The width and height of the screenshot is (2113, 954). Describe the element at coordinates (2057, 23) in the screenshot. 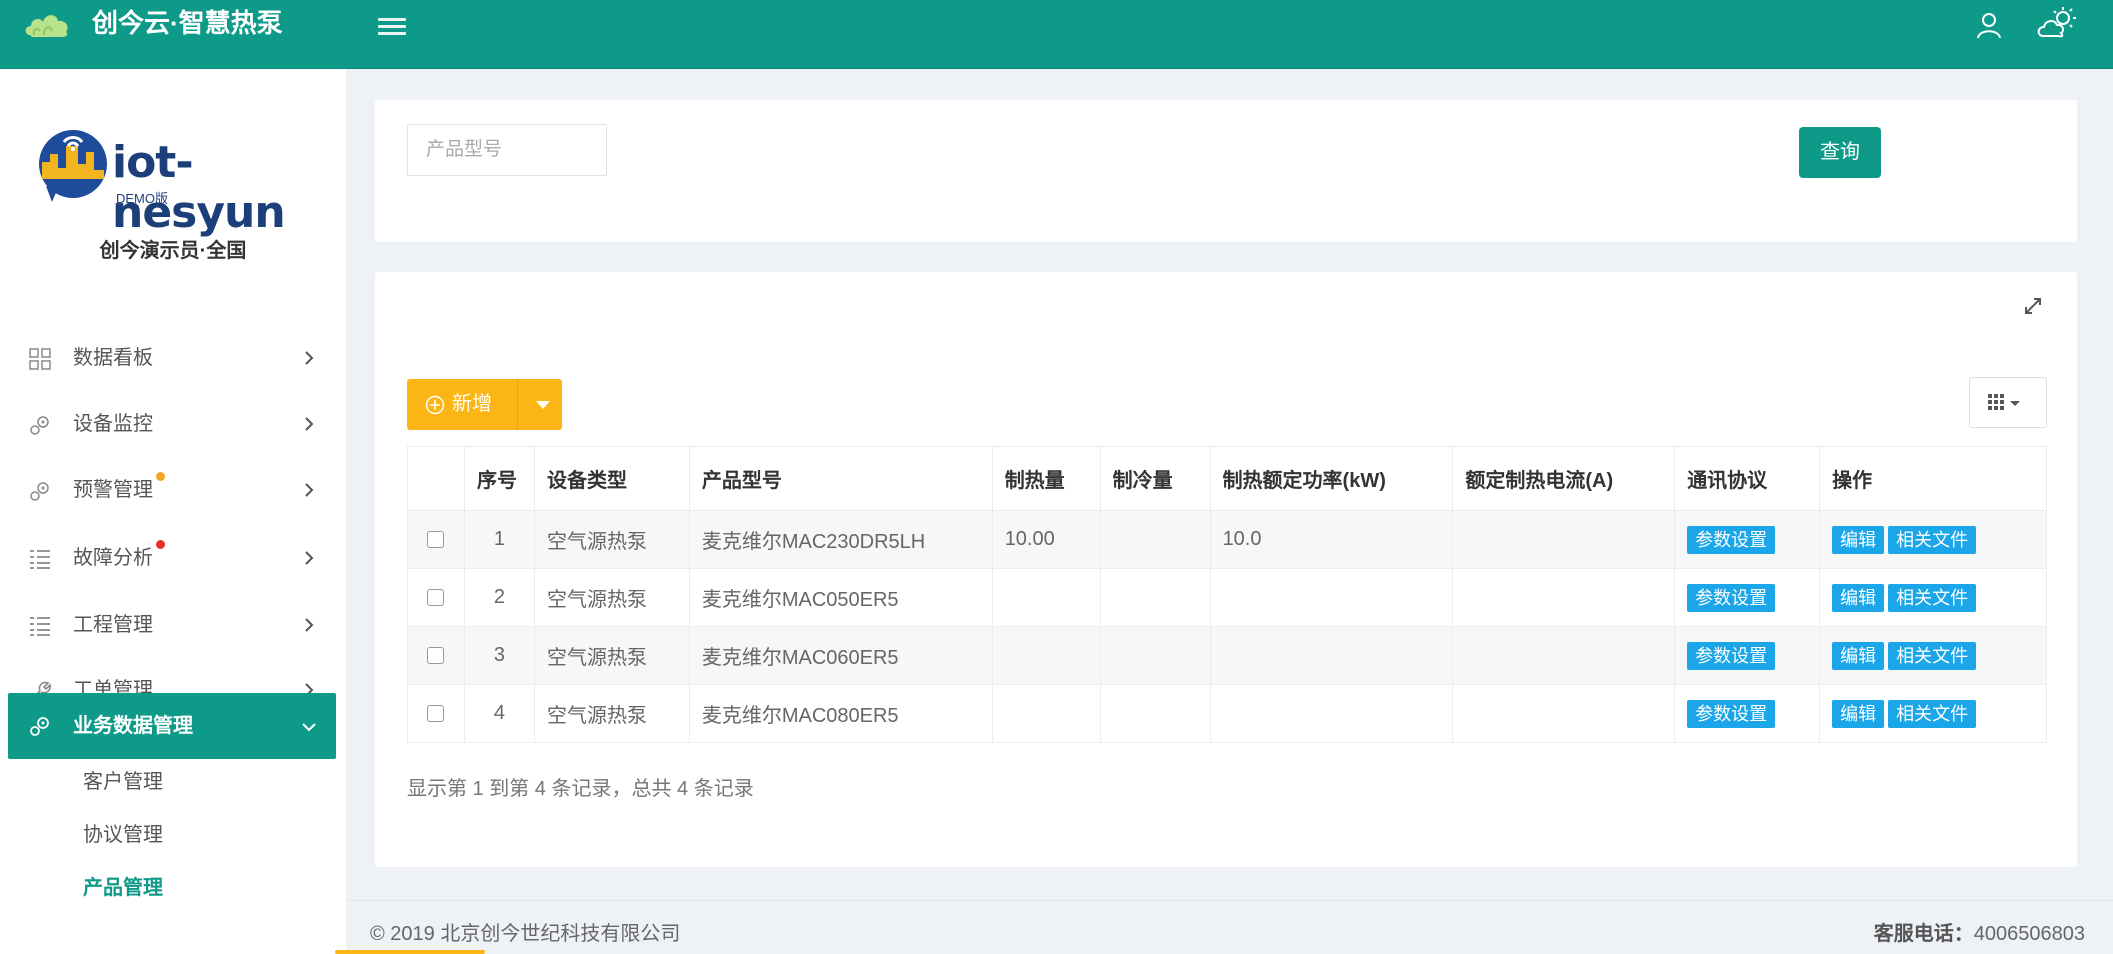

I see `weather-icon` at that location.